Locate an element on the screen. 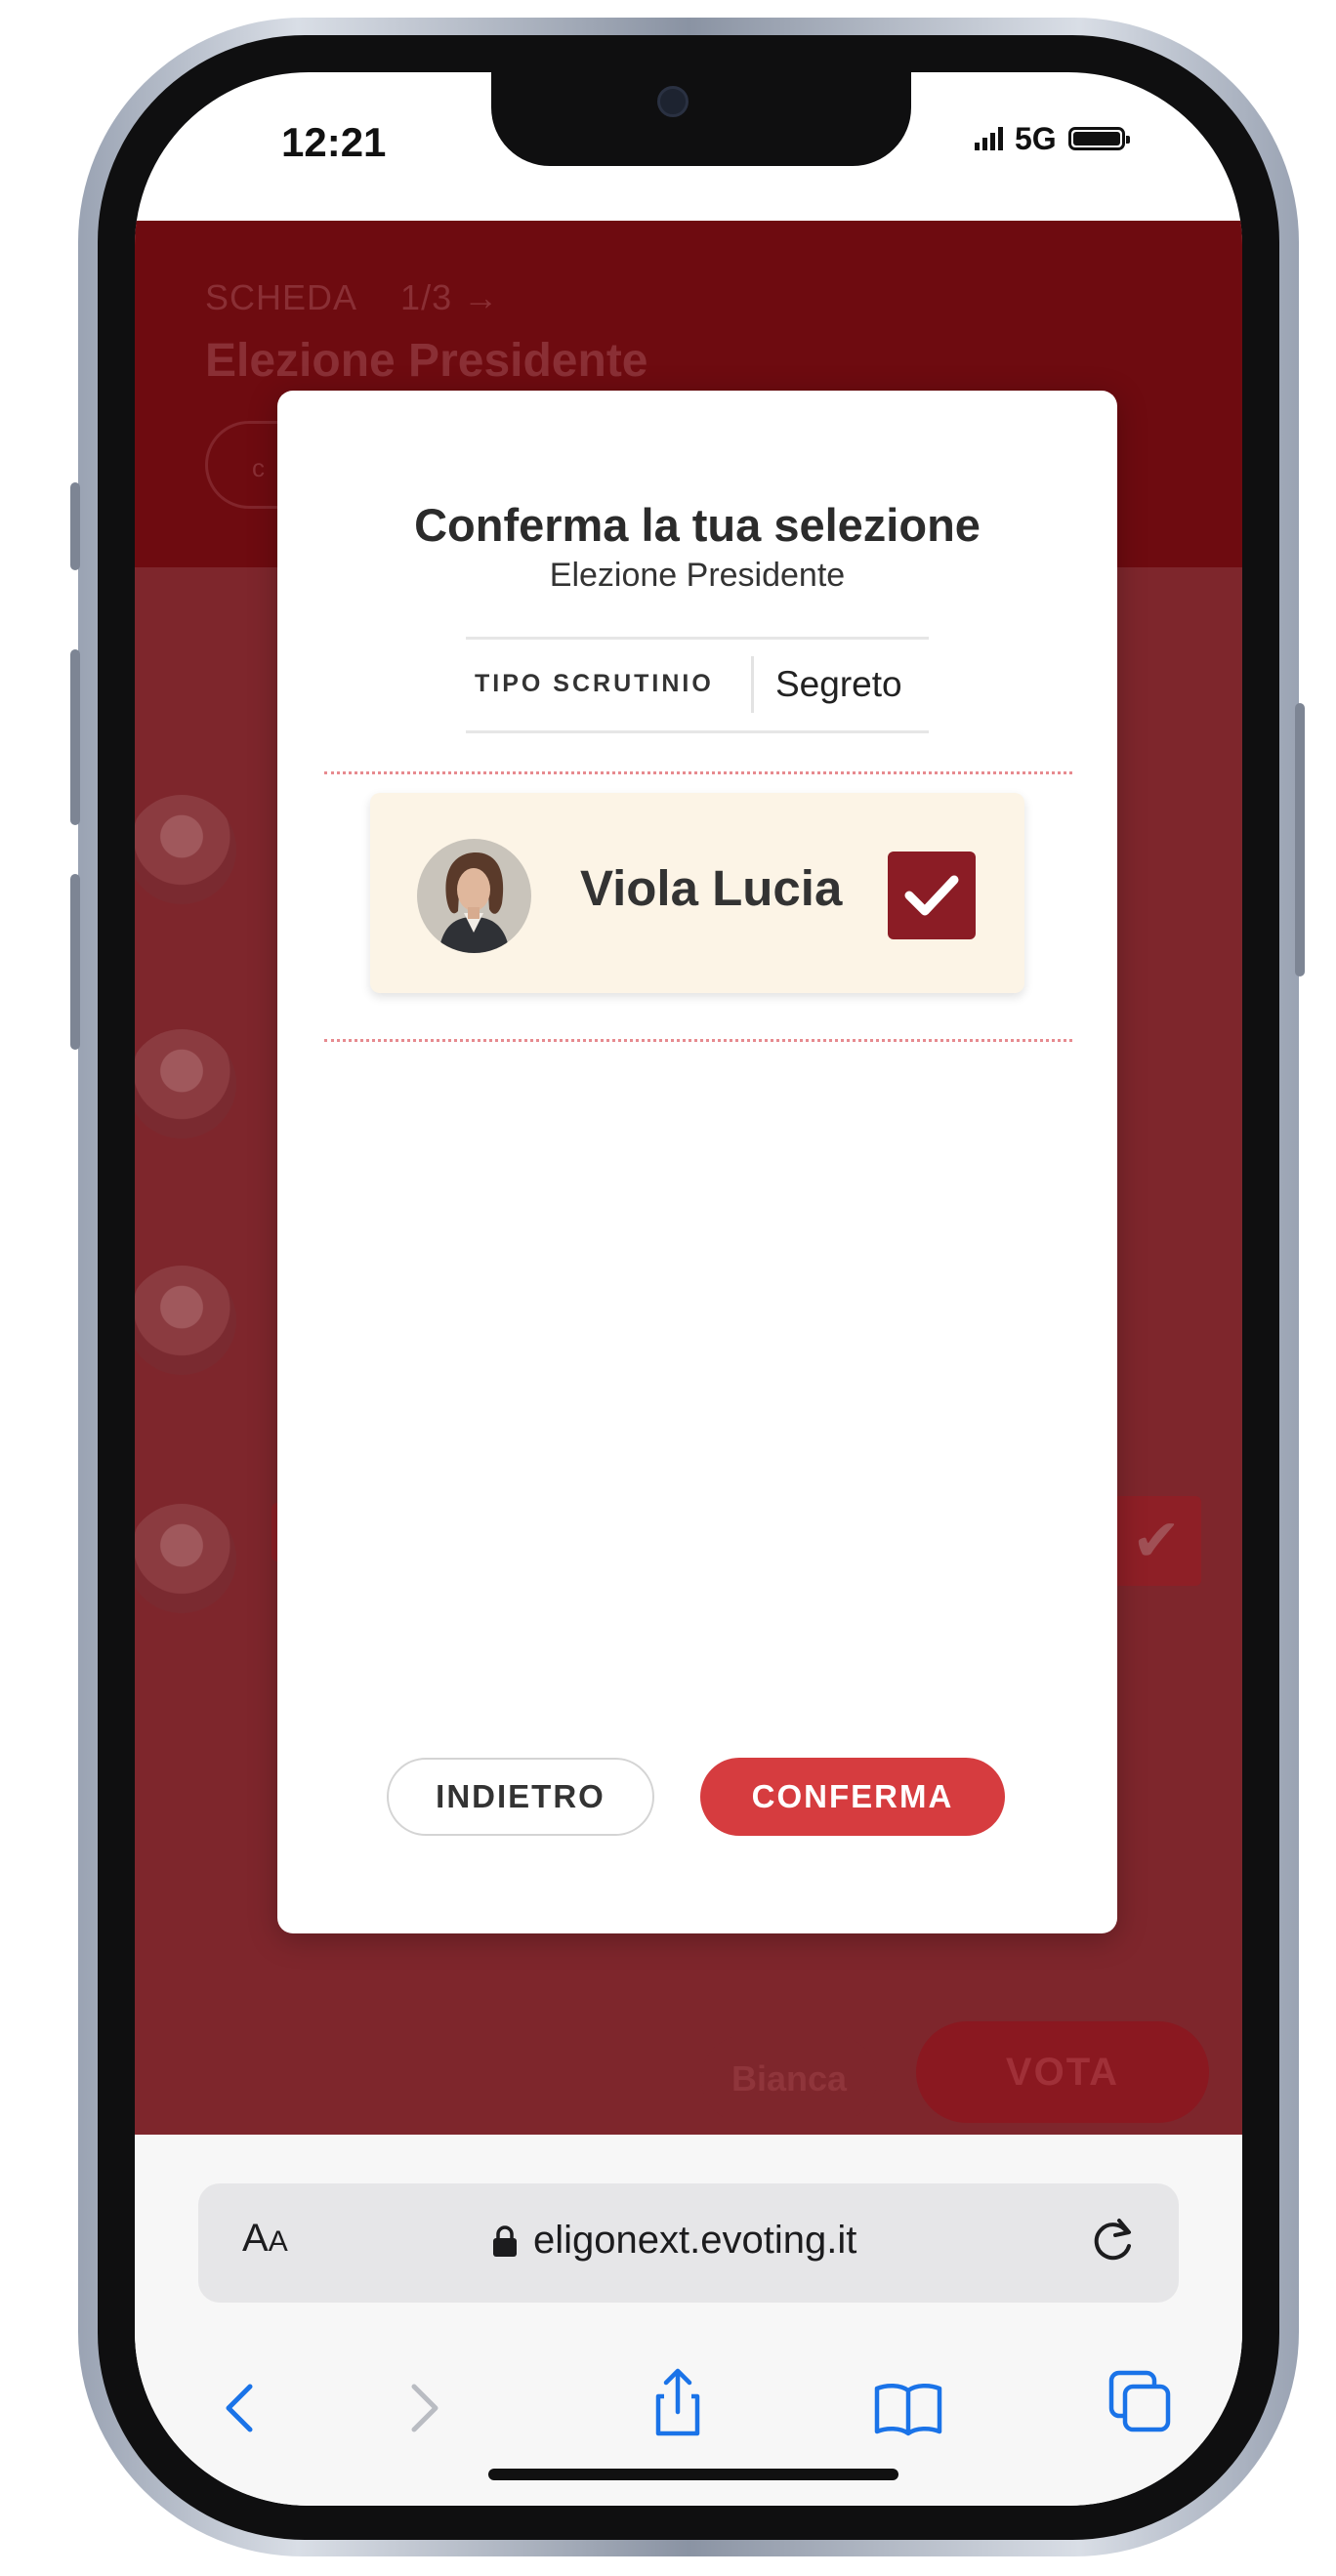 Image resolution: width=1336 pixels, height=2576 pixels. aa-big: A is located at coordinates (255, 2238).